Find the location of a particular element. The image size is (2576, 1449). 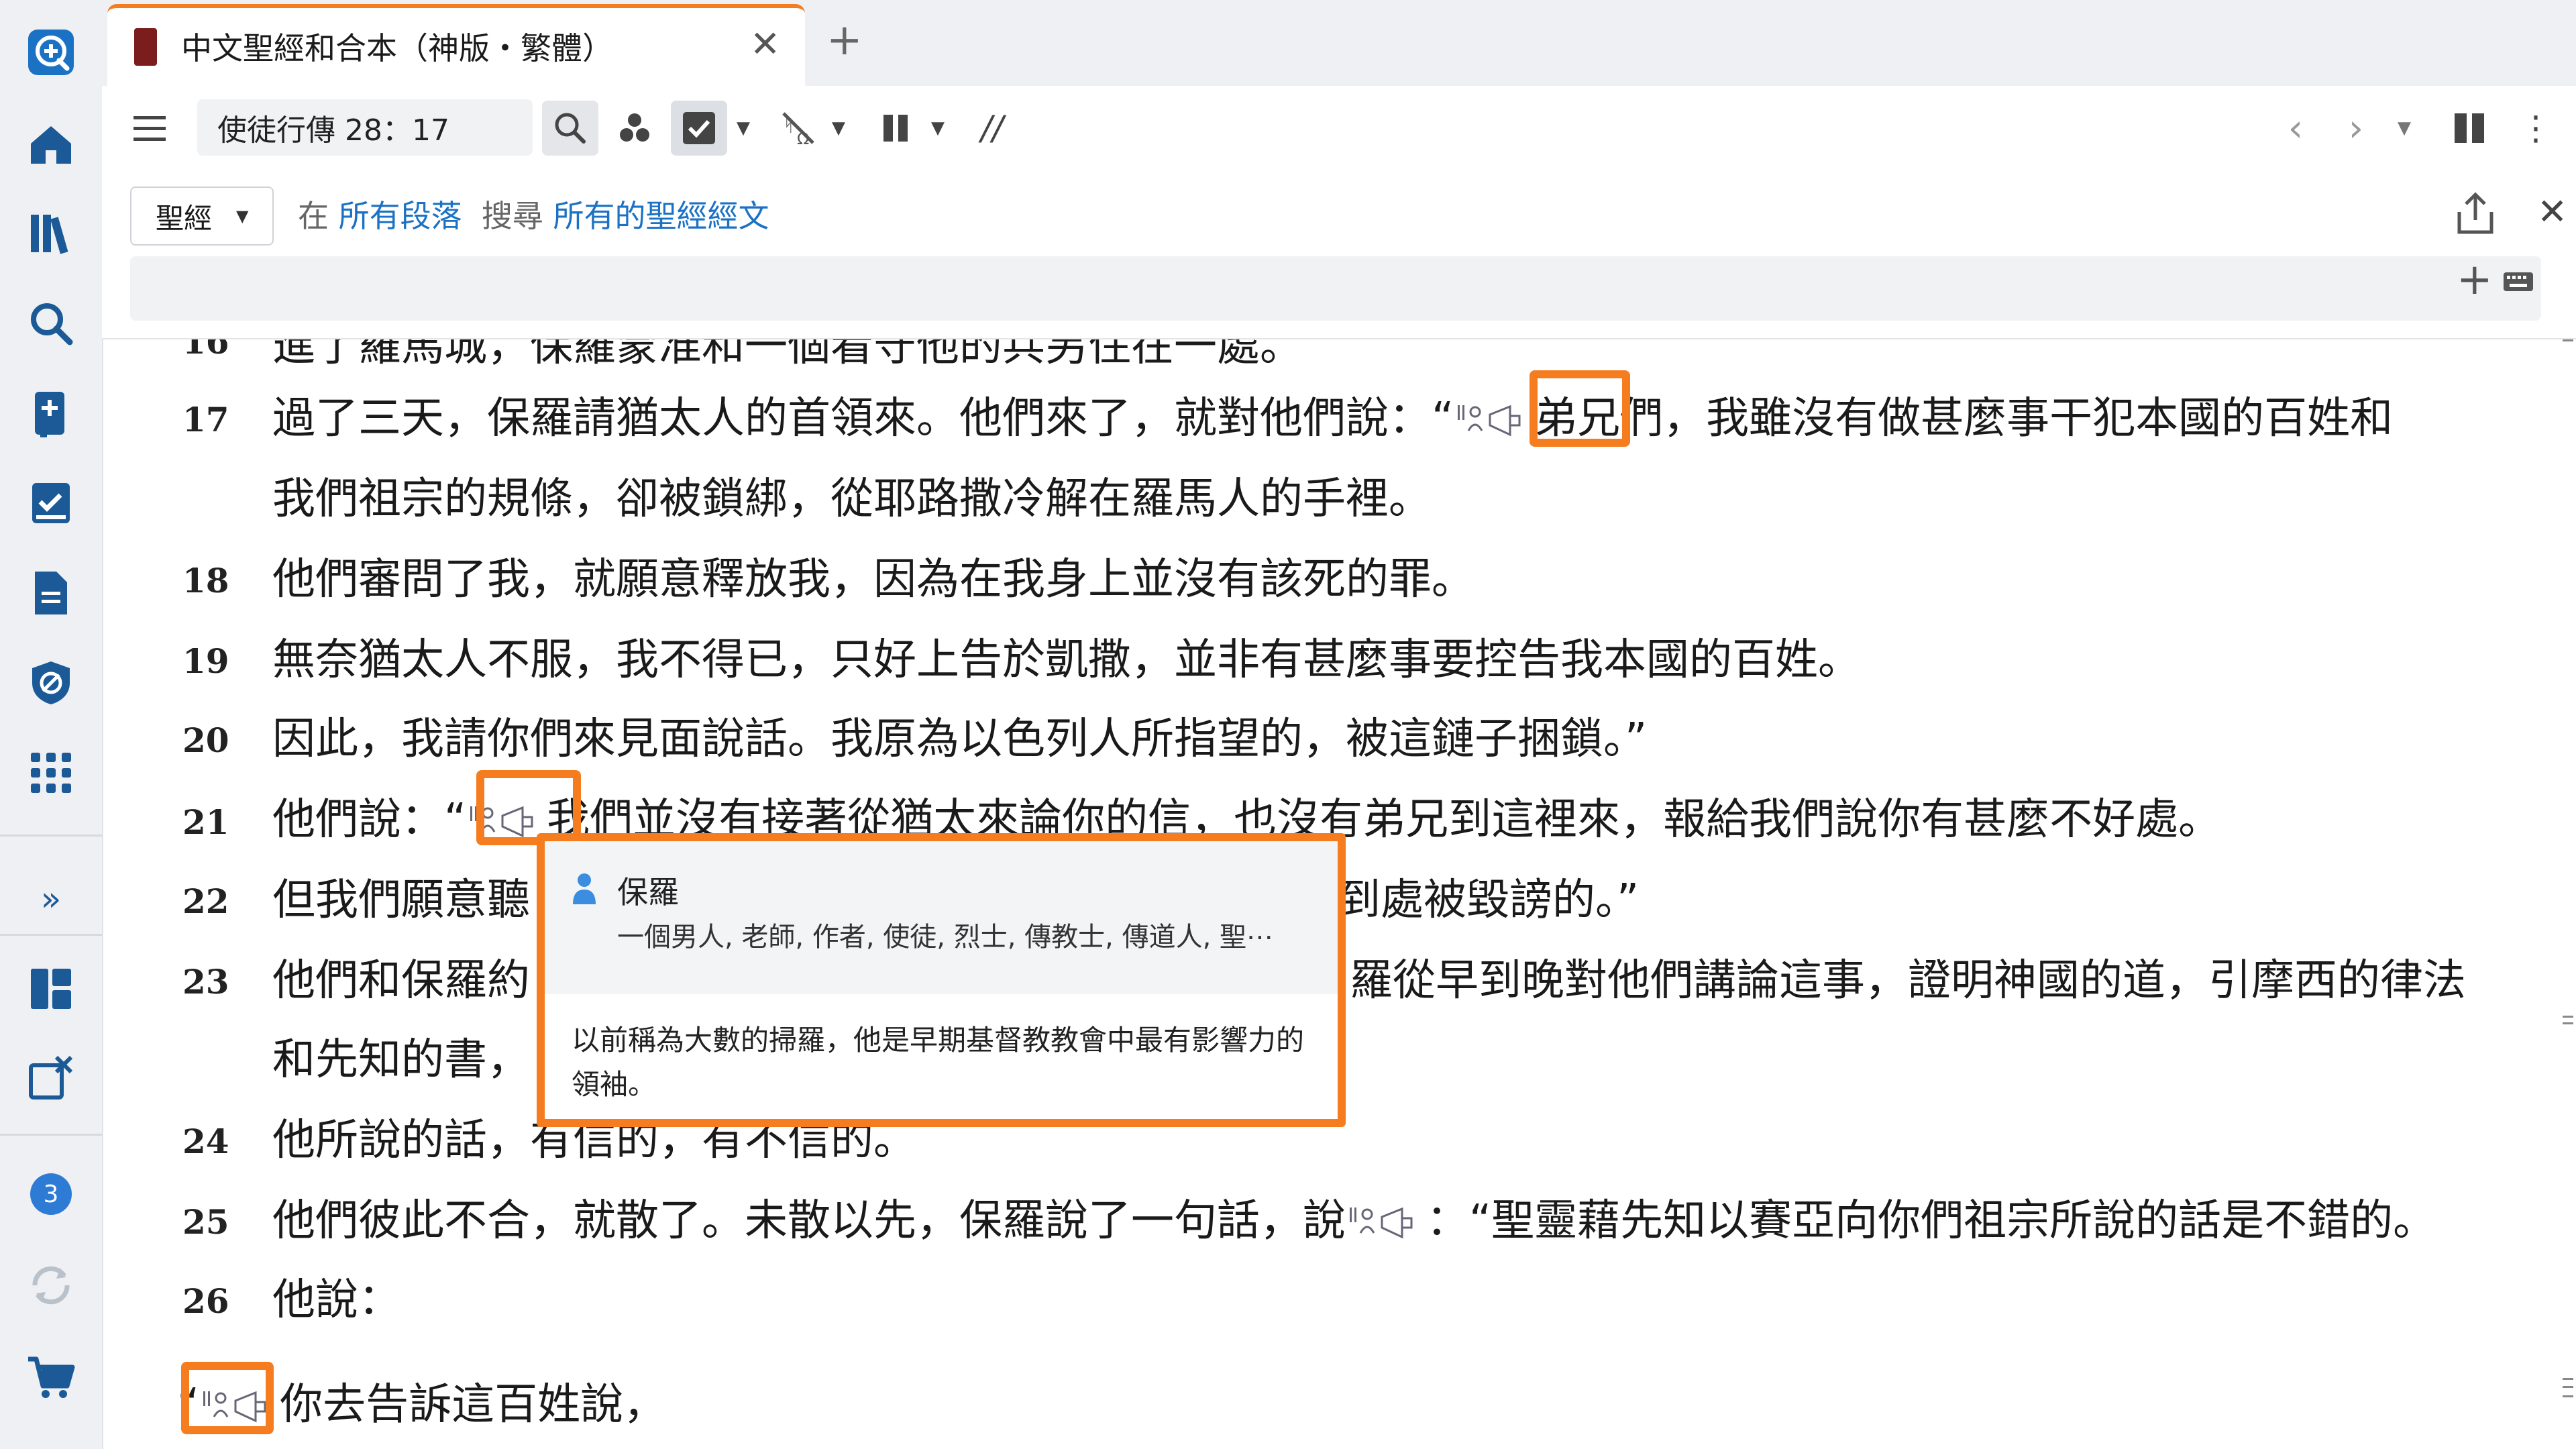

columns-dropdown-icon: ▼ is located at coordinates (937, 128).